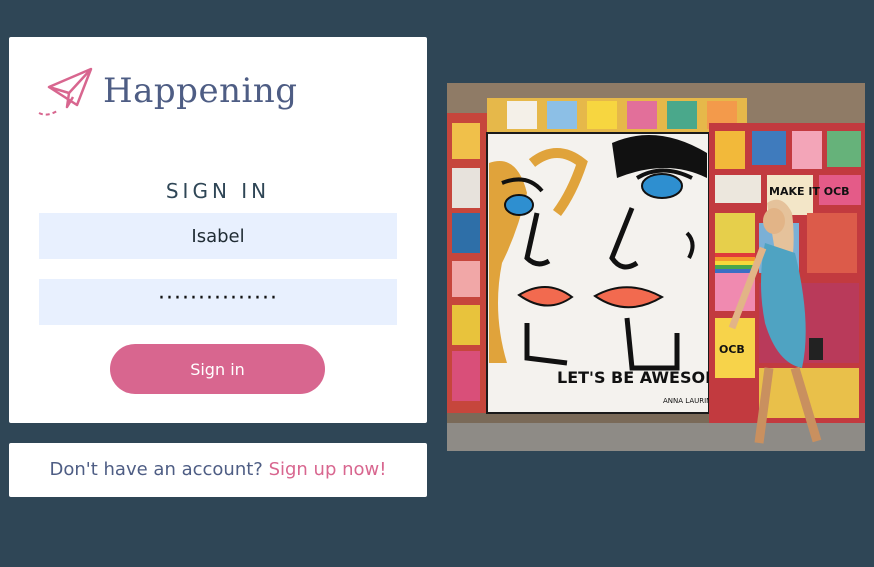 Image resolution: width=874 pixels, height=567 pixels. I want to click on brand-name: Happening, so click(200, 91).